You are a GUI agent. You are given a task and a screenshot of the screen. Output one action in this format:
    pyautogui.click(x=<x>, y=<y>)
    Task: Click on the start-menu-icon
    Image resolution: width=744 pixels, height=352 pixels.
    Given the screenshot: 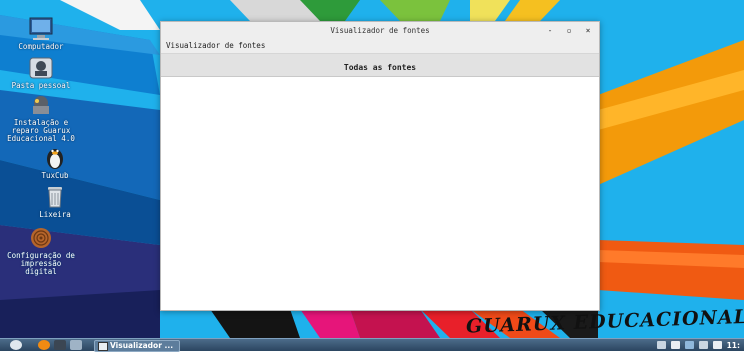 What is the action you would take?
    pyautogui.click(x=16, y=345)
    